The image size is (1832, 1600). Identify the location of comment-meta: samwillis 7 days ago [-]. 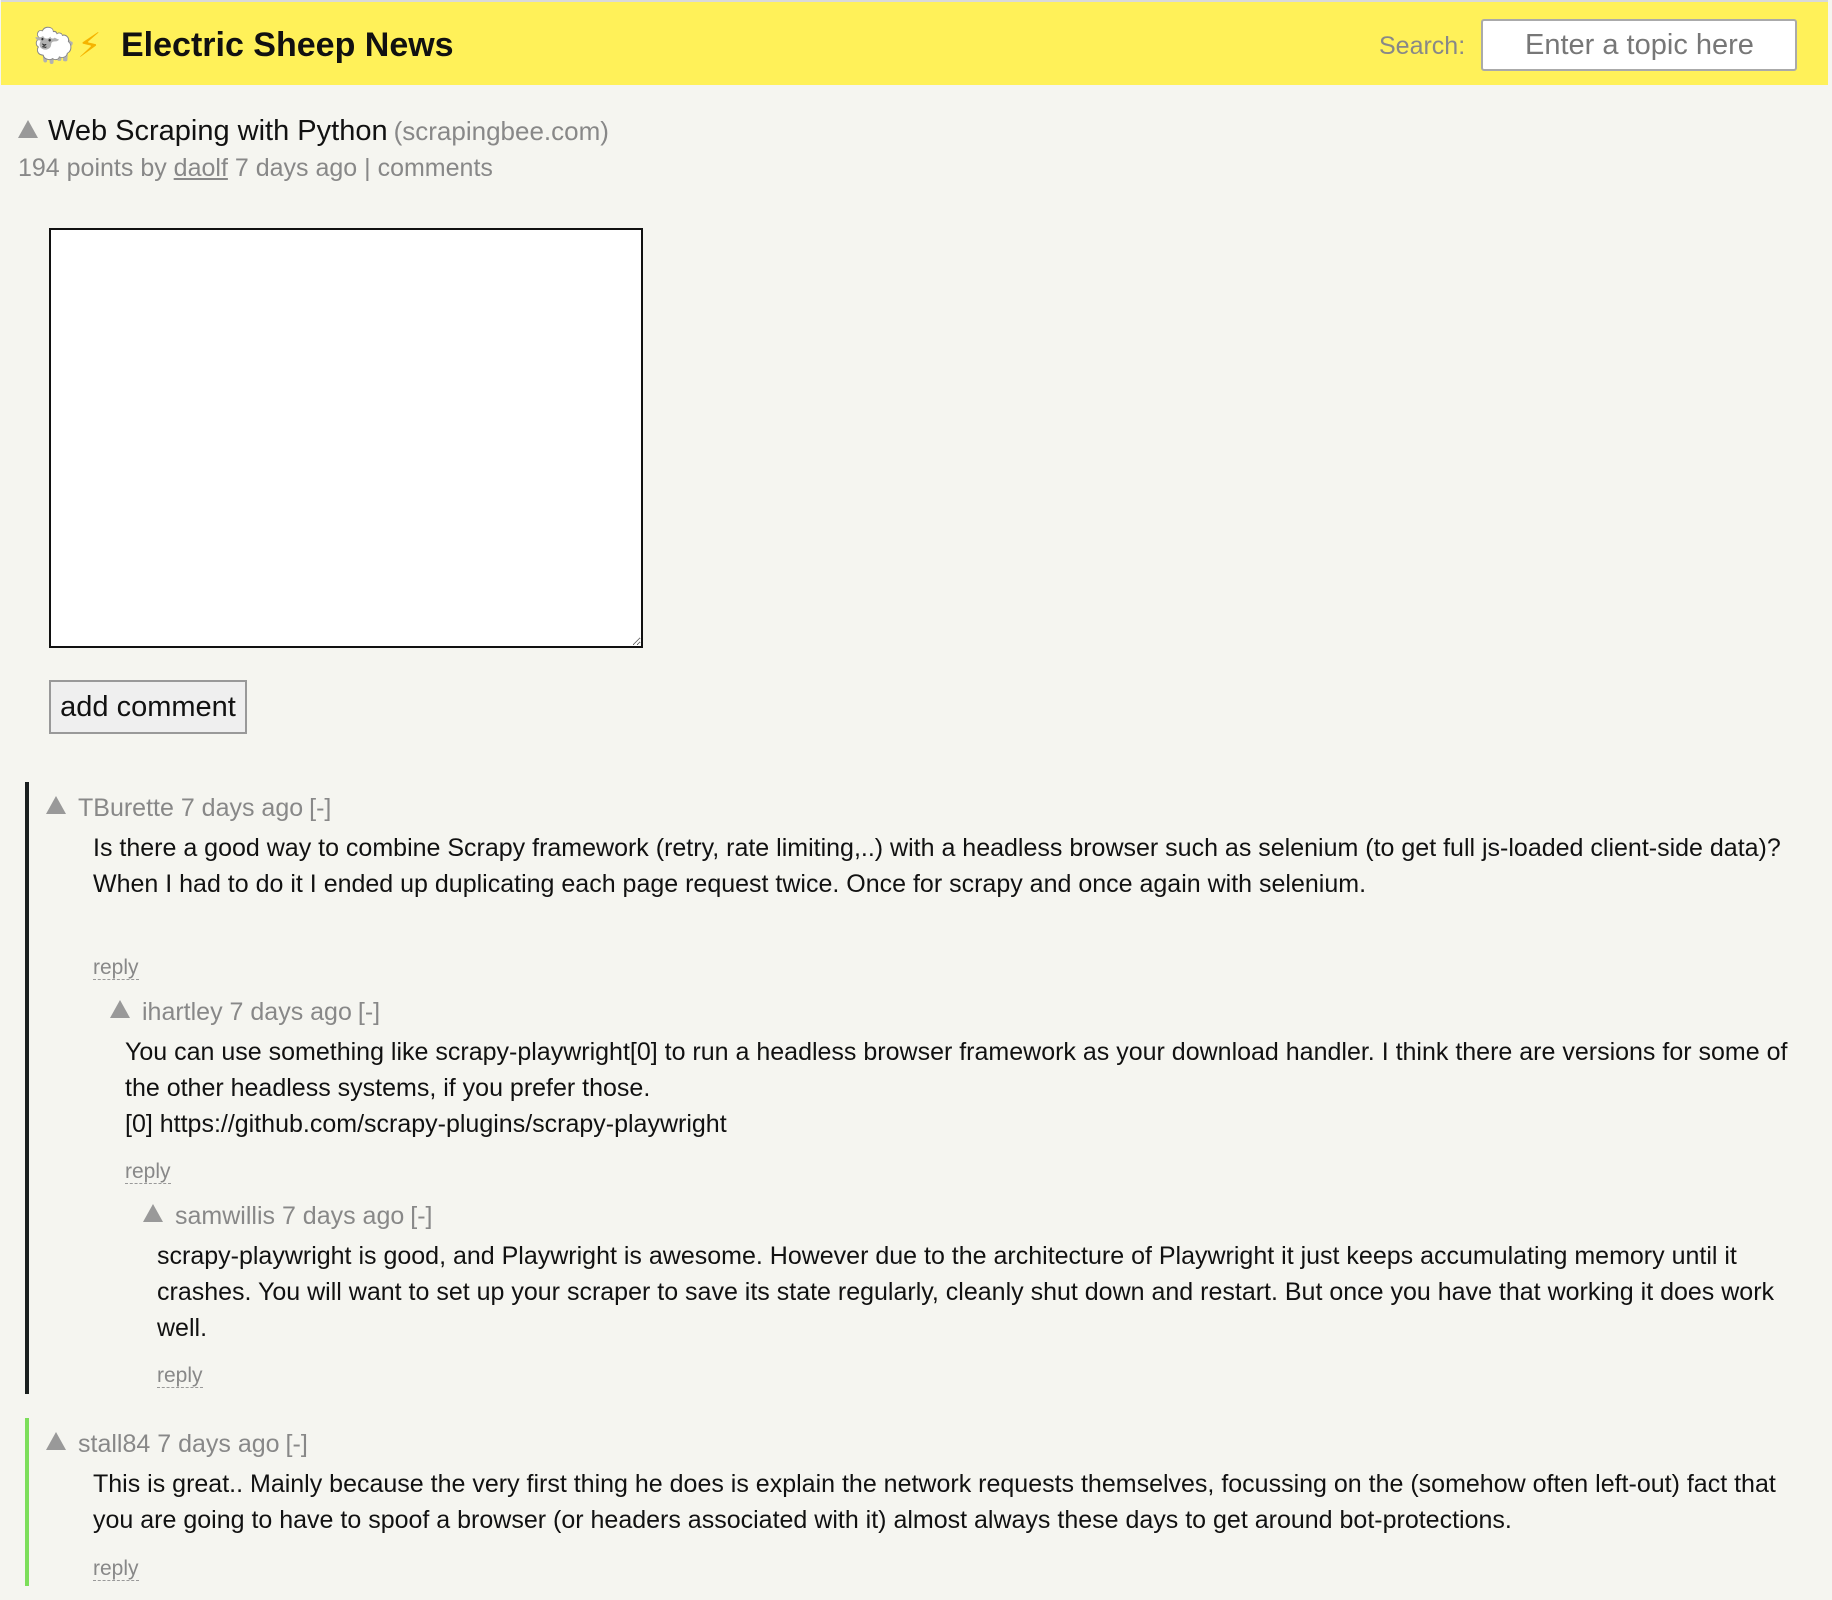
(288, 1216).